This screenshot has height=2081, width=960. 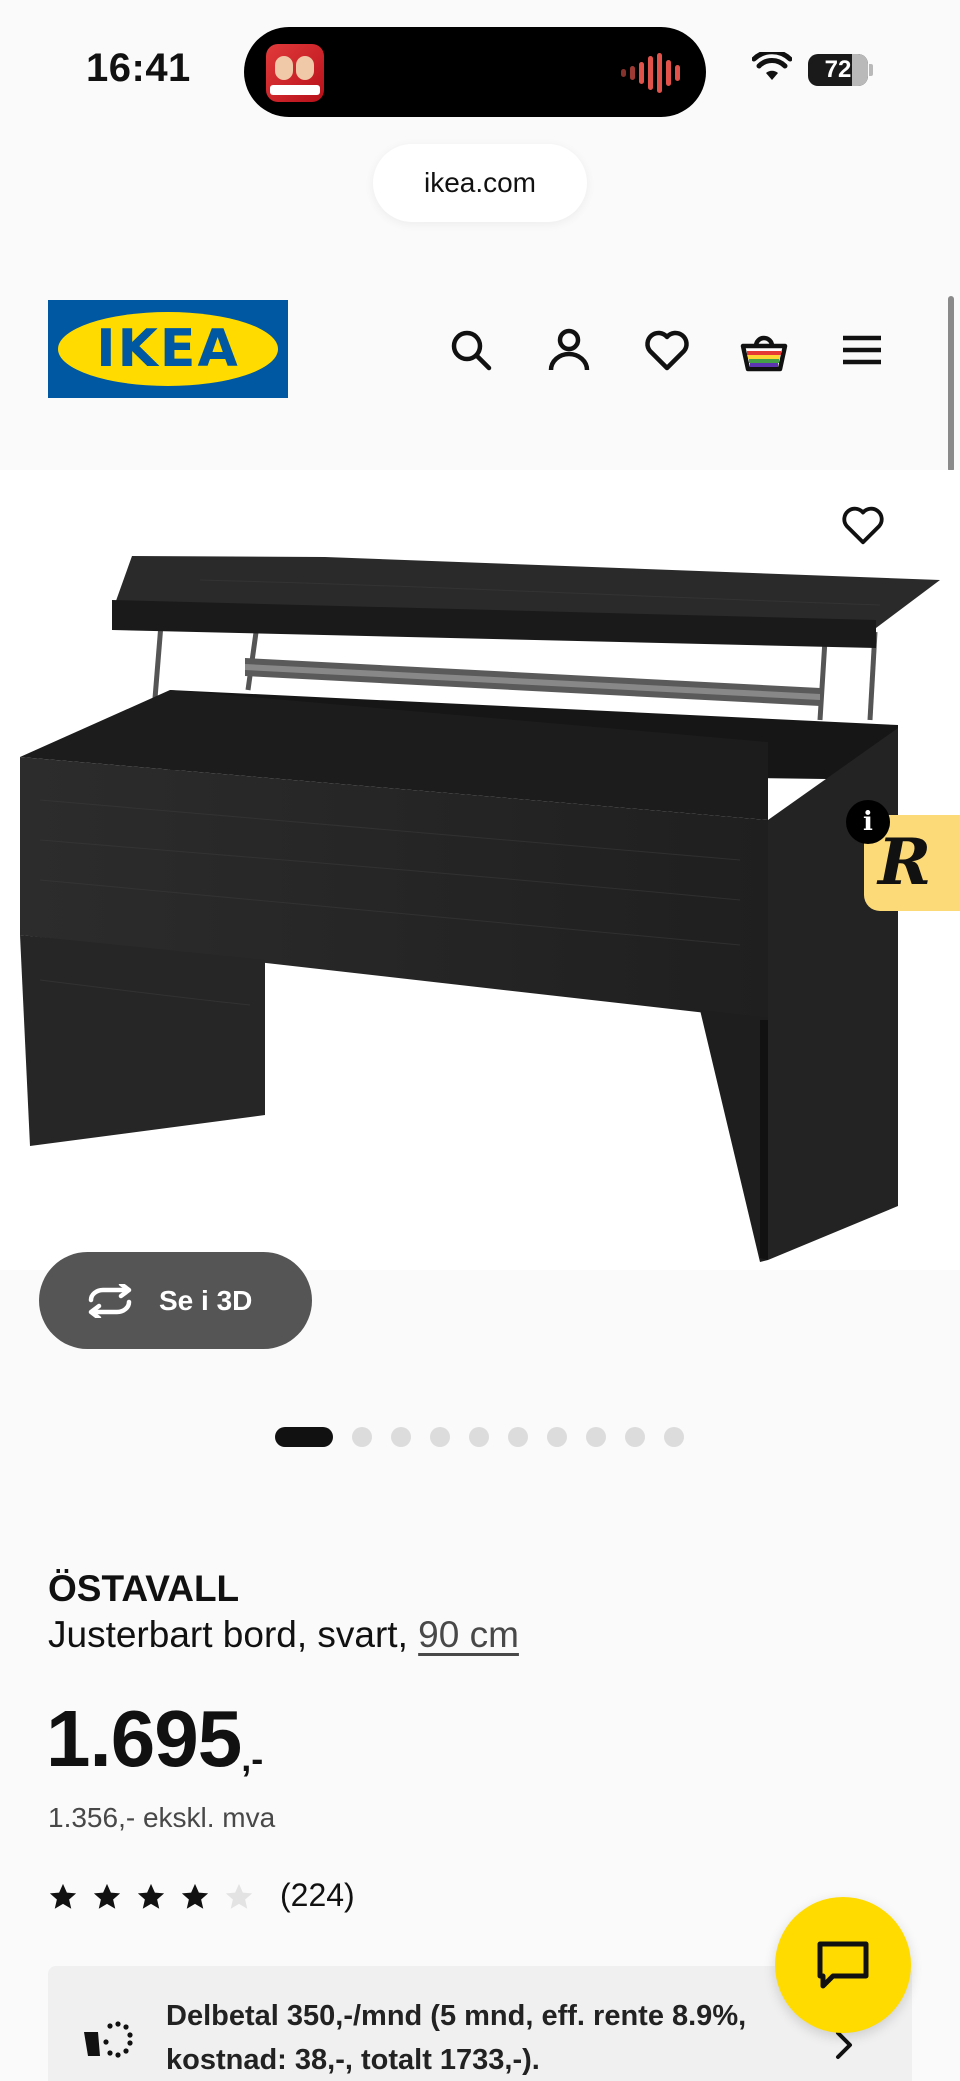 I want to click on info-icon: i, so click(x=868, y=822).